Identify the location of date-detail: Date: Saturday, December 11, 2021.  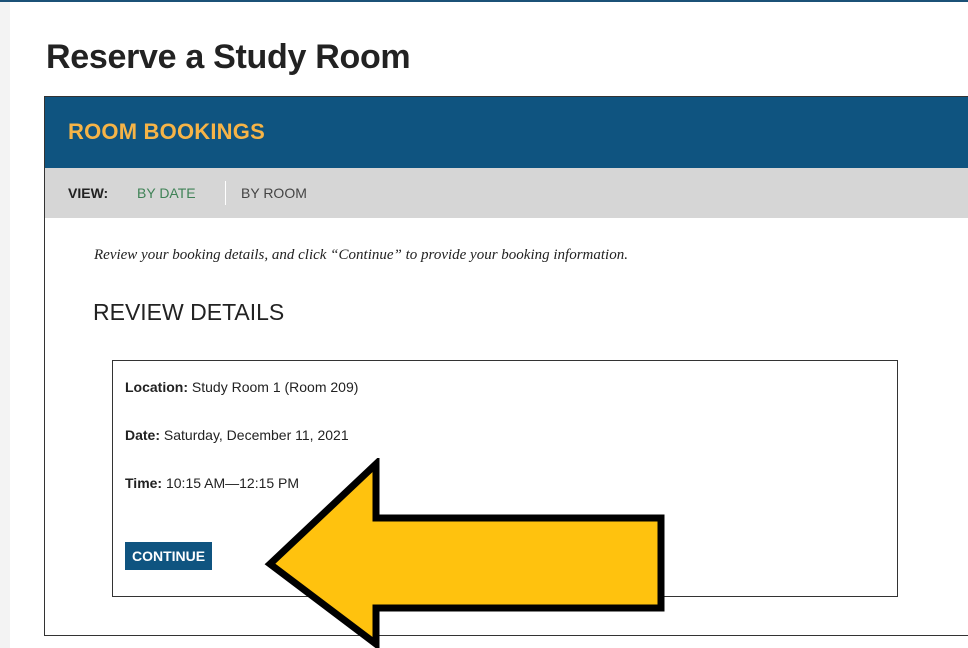
(237, 435).